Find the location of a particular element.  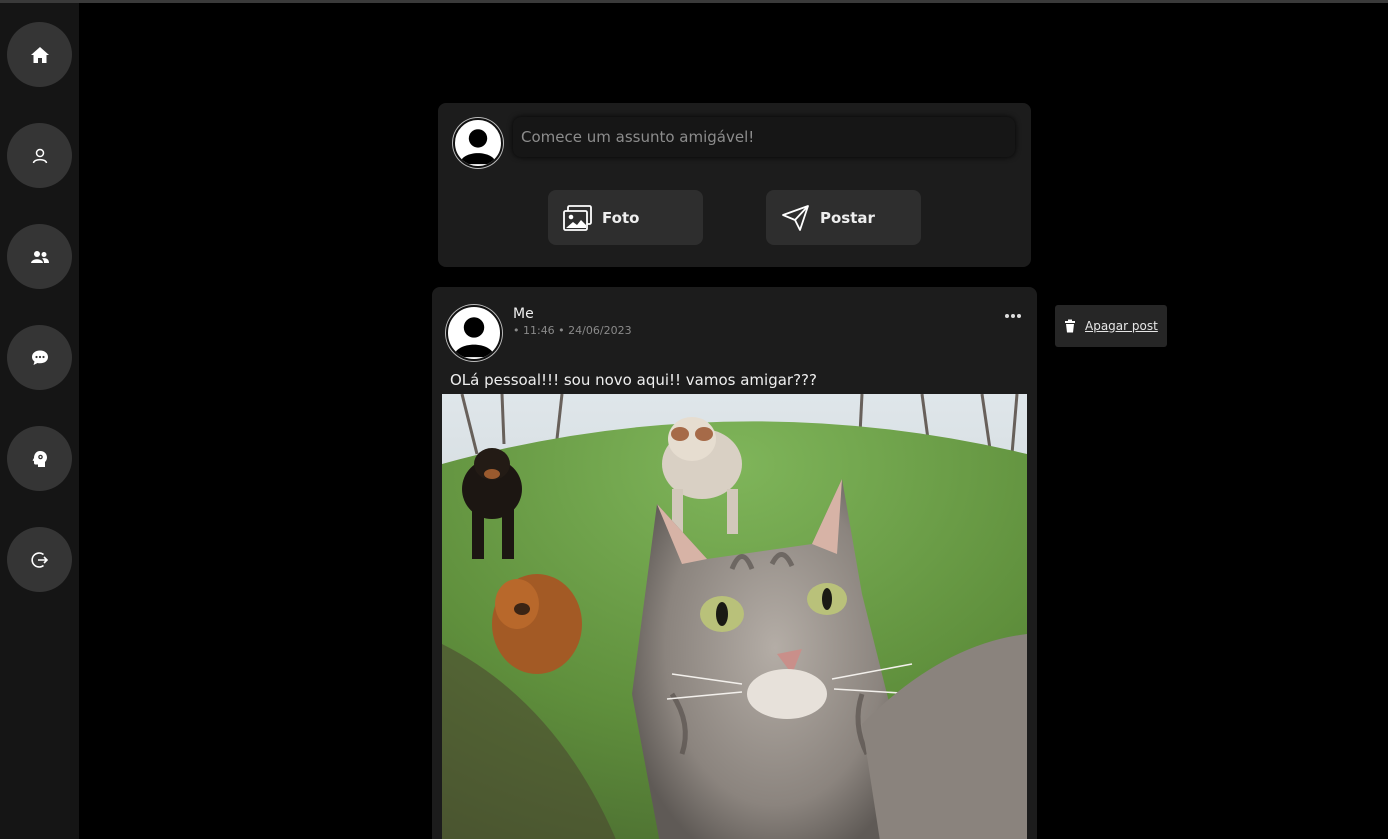

post-button-label: Postar is located at coordinates (847, 217).